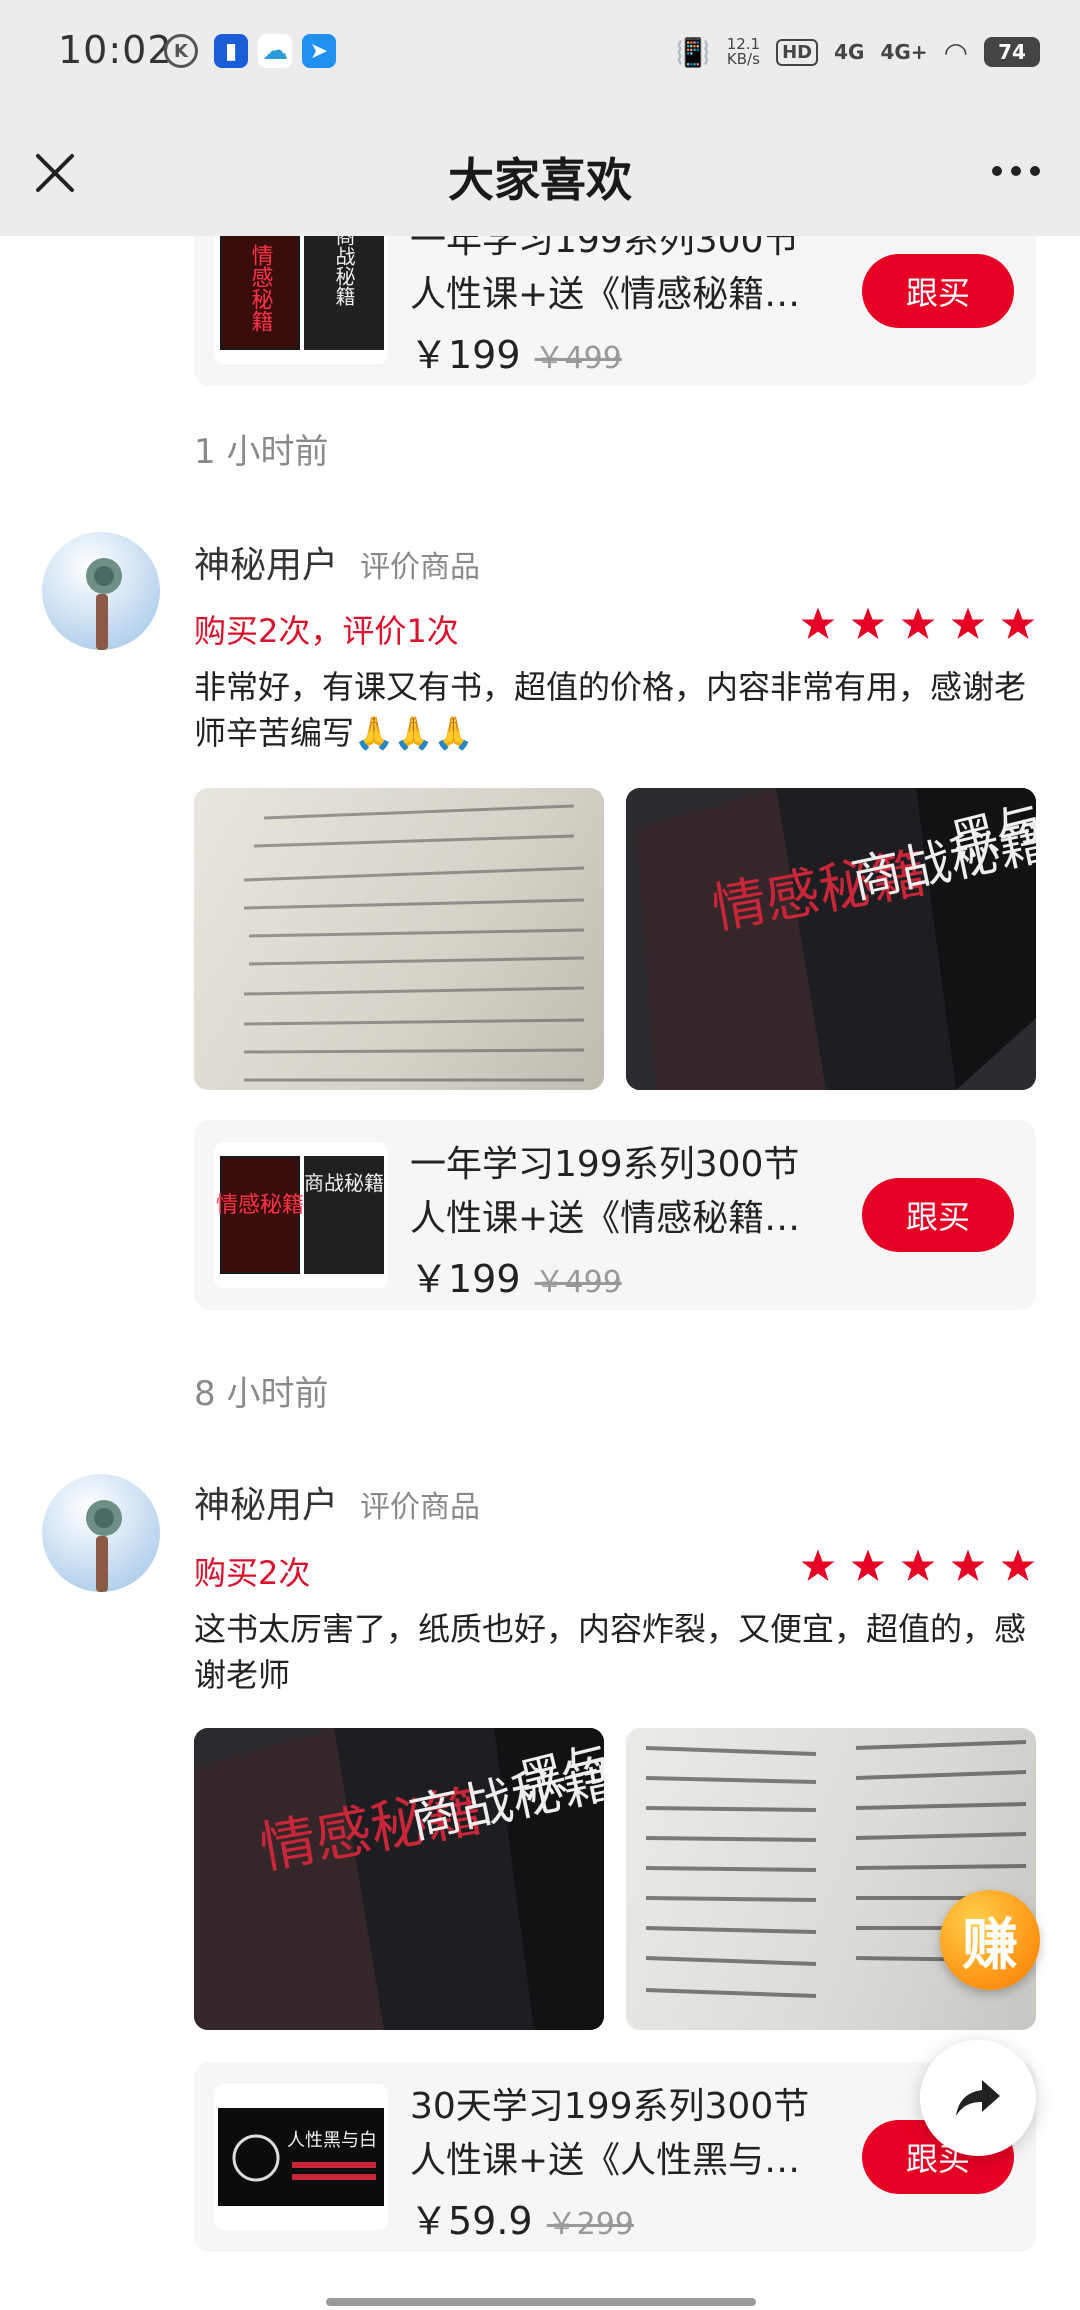  I want to click on product-thumbnail: 人性黑与白, so click(301, 2157).